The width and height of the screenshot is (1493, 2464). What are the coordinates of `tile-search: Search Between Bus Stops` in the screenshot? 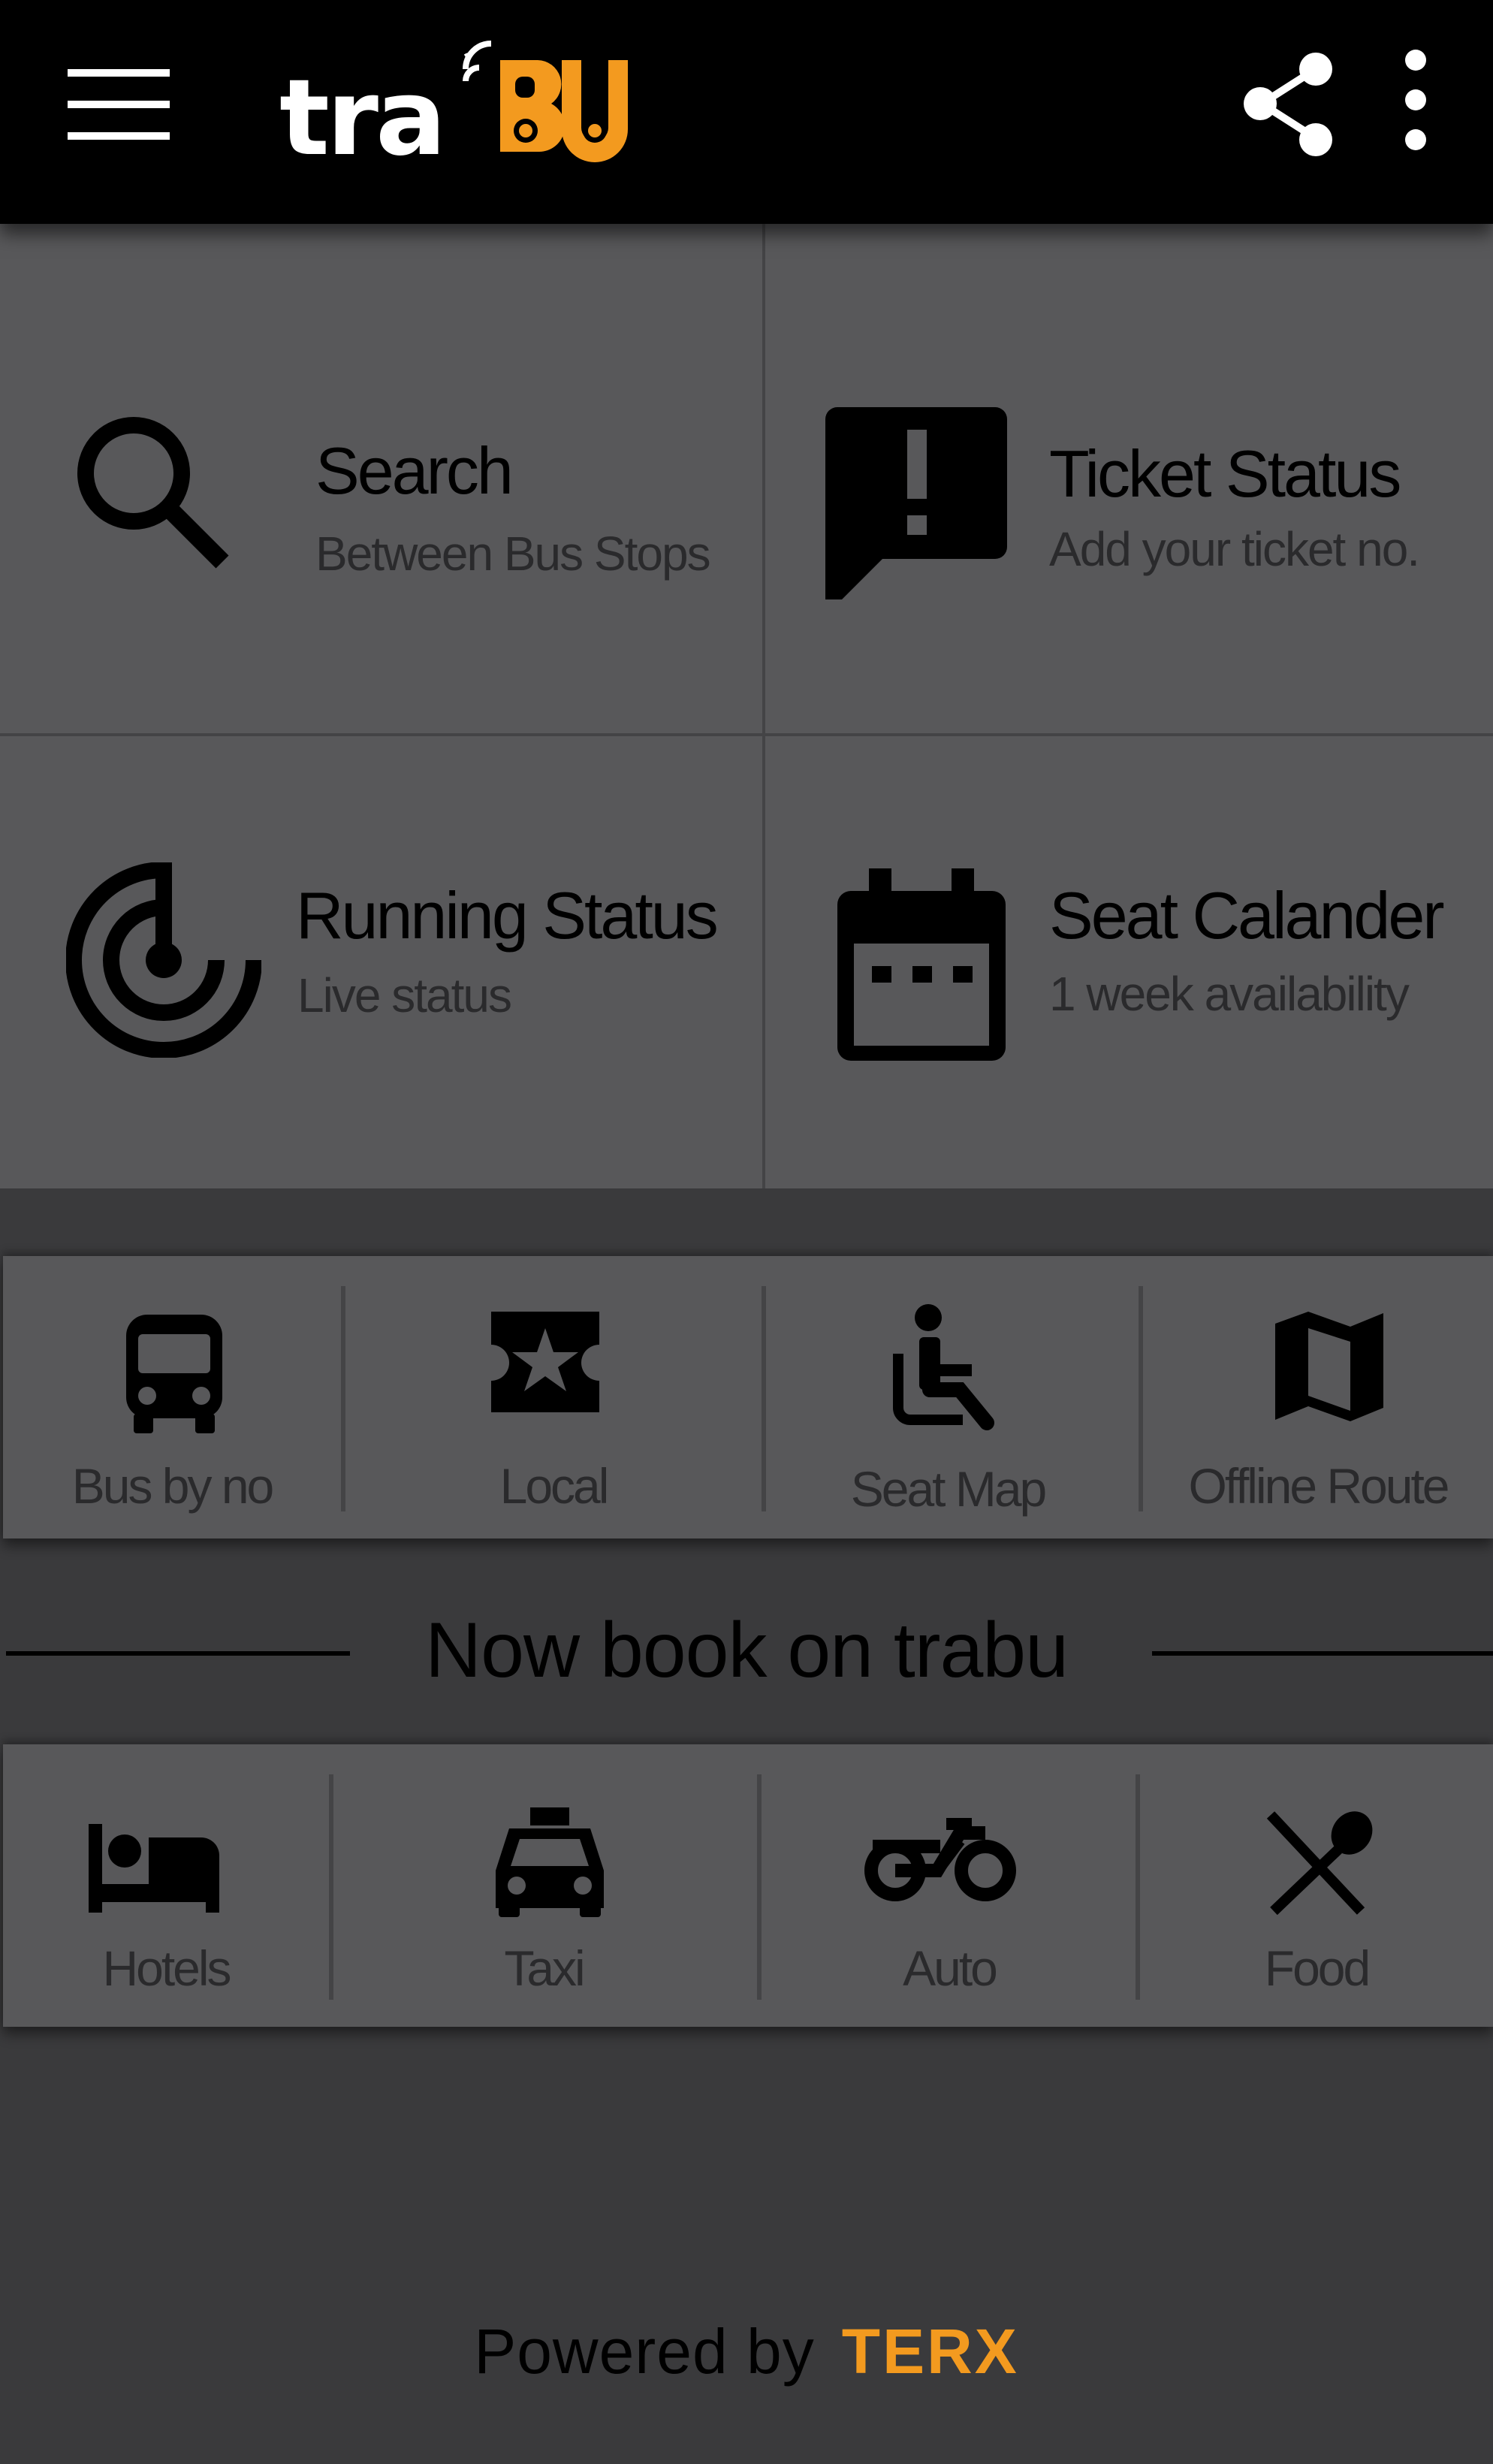 It's located at (381, 479).